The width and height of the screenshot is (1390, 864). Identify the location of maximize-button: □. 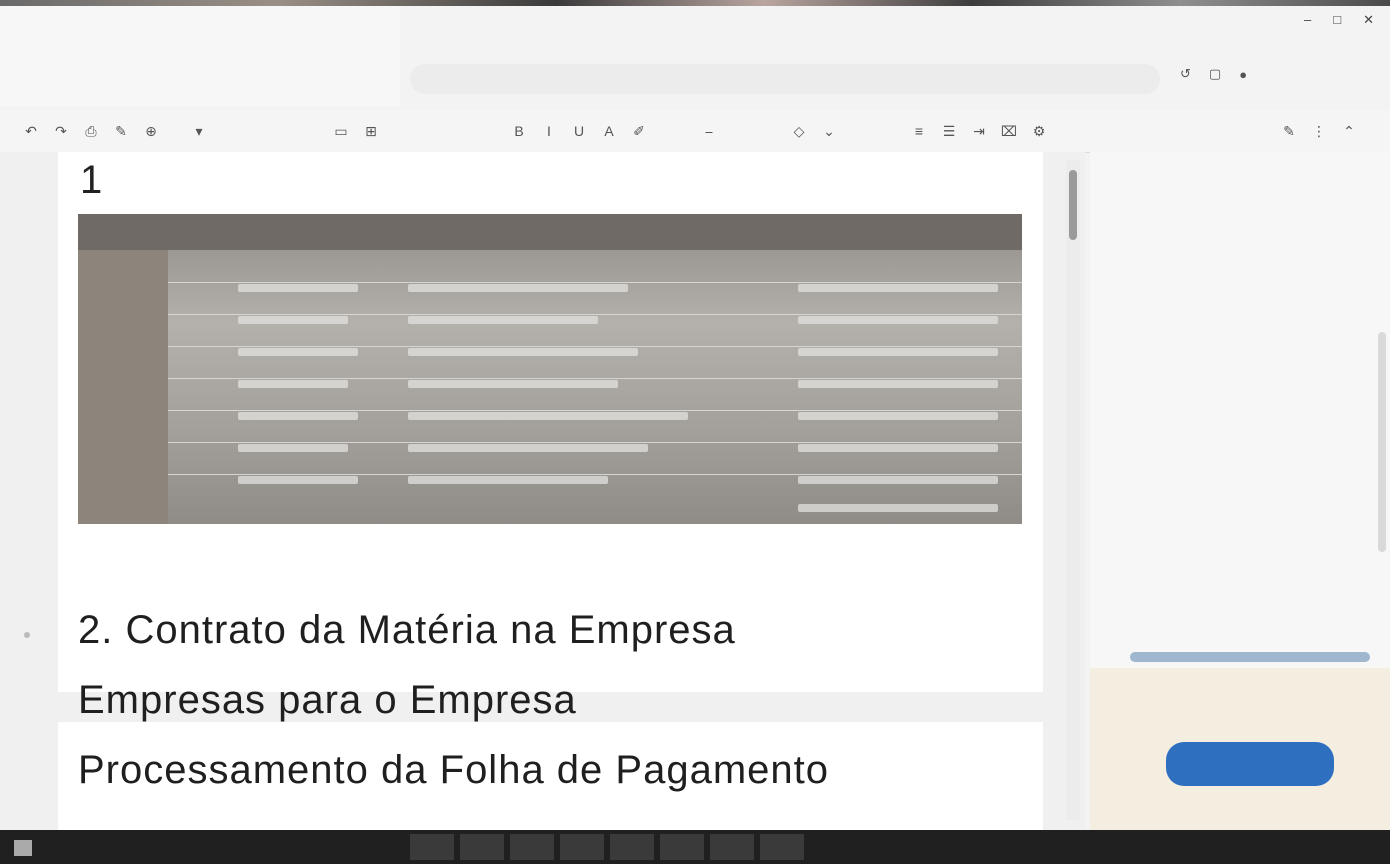
(1337, 20).